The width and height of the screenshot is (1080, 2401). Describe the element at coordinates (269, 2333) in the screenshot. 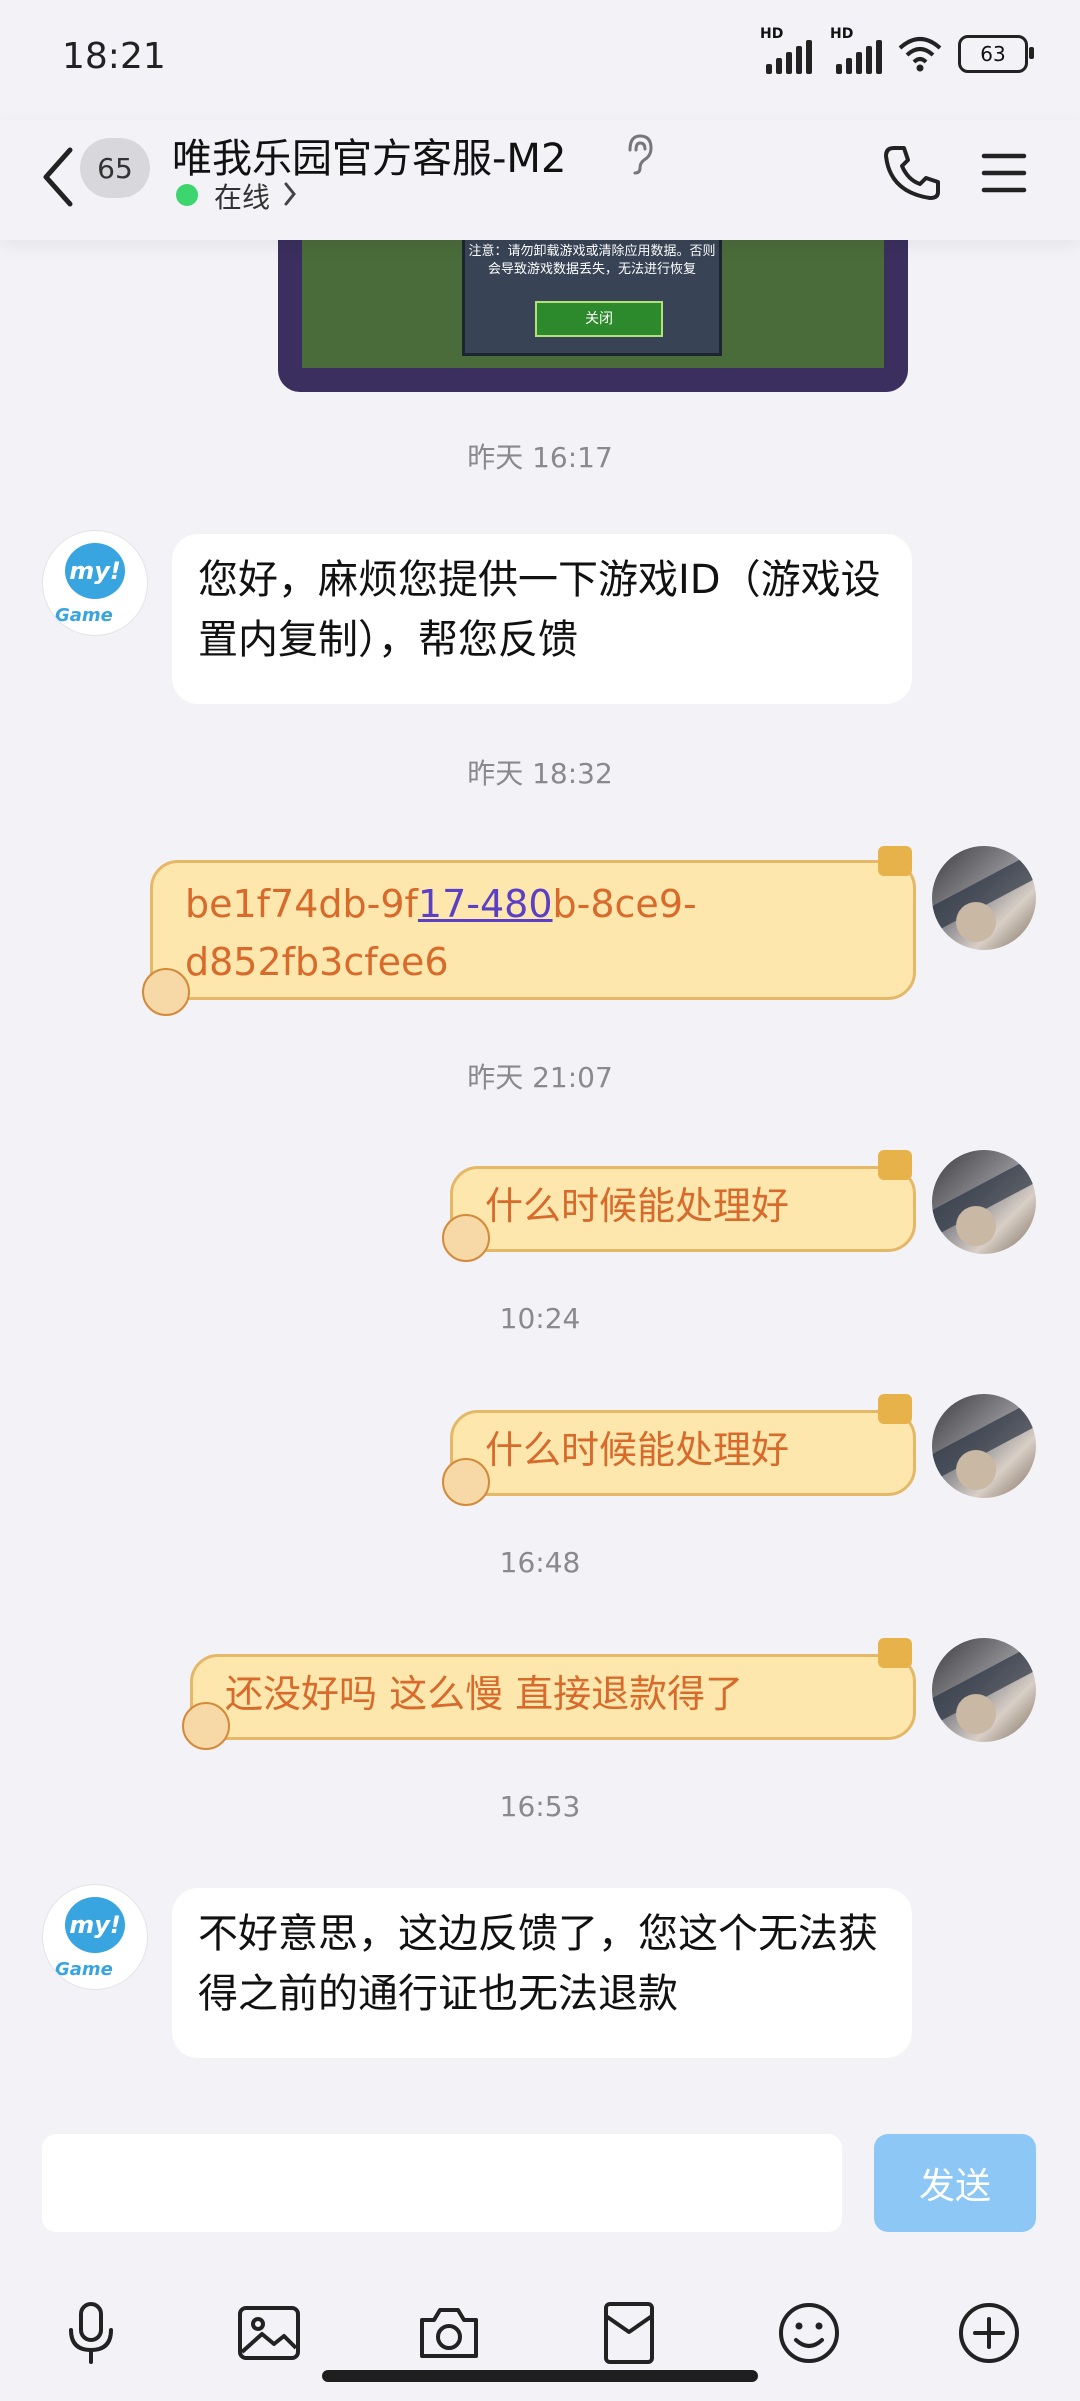

I see `image-icon` at that location.